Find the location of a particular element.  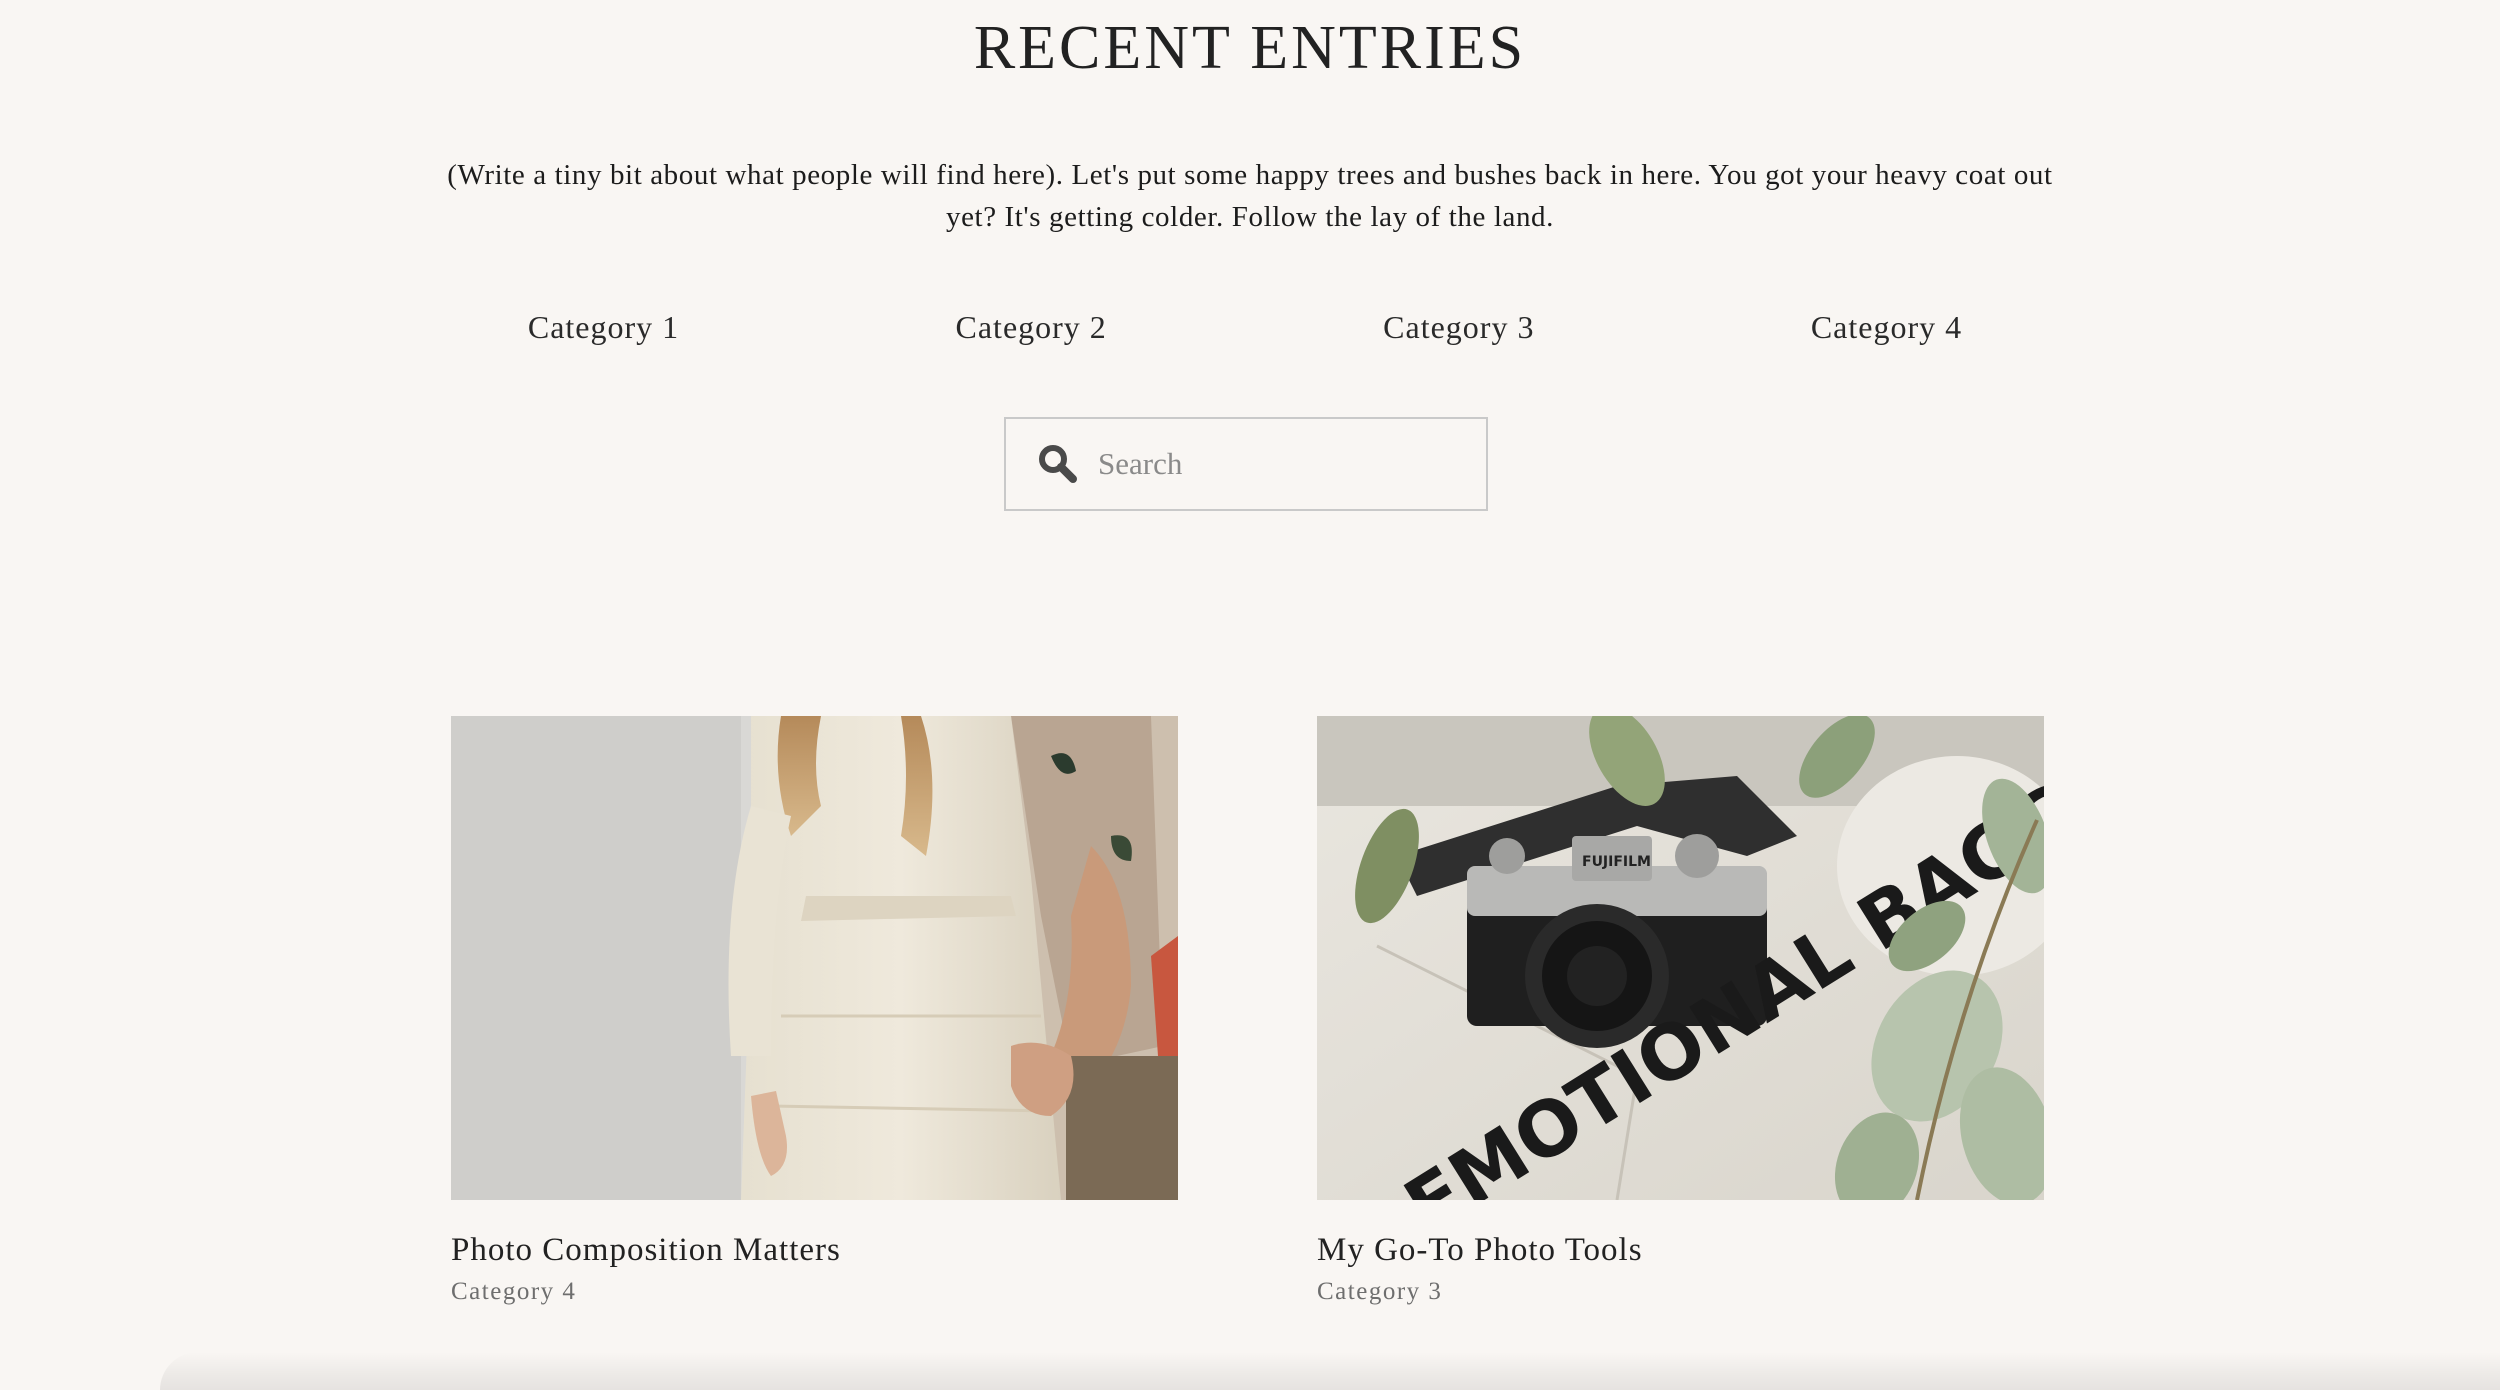

camera-brand-text: FUJIFILM is located at coordinates (1616, 862).